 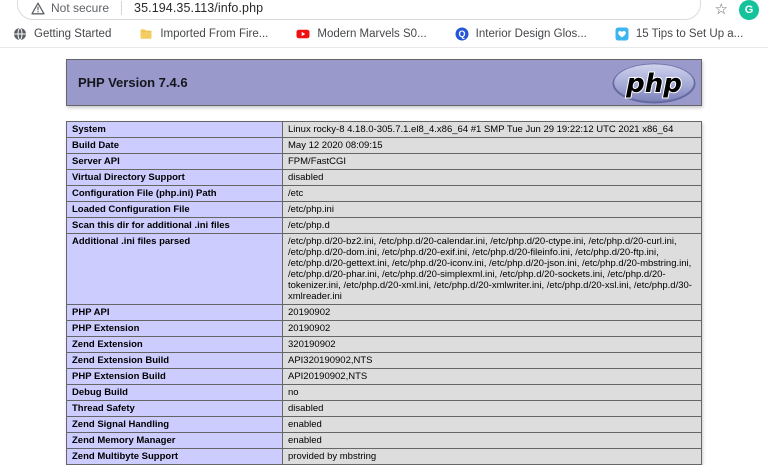 I want to click on address-bar: Not secure 35.194.35.113/info.php, so click(x=359, y=10).